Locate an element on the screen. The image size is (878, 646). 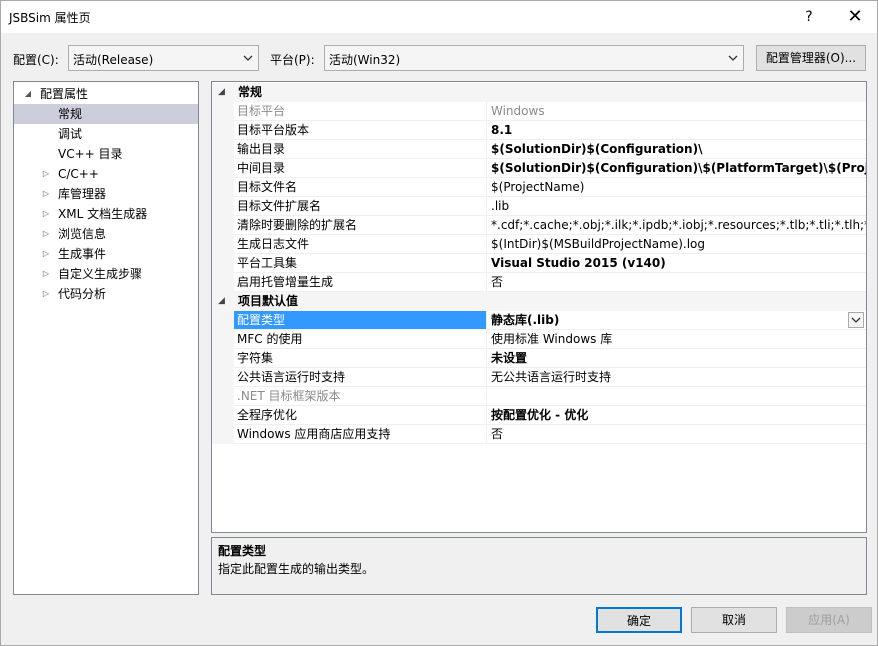
property-dropdown-button is located at coordinates (856, 320).